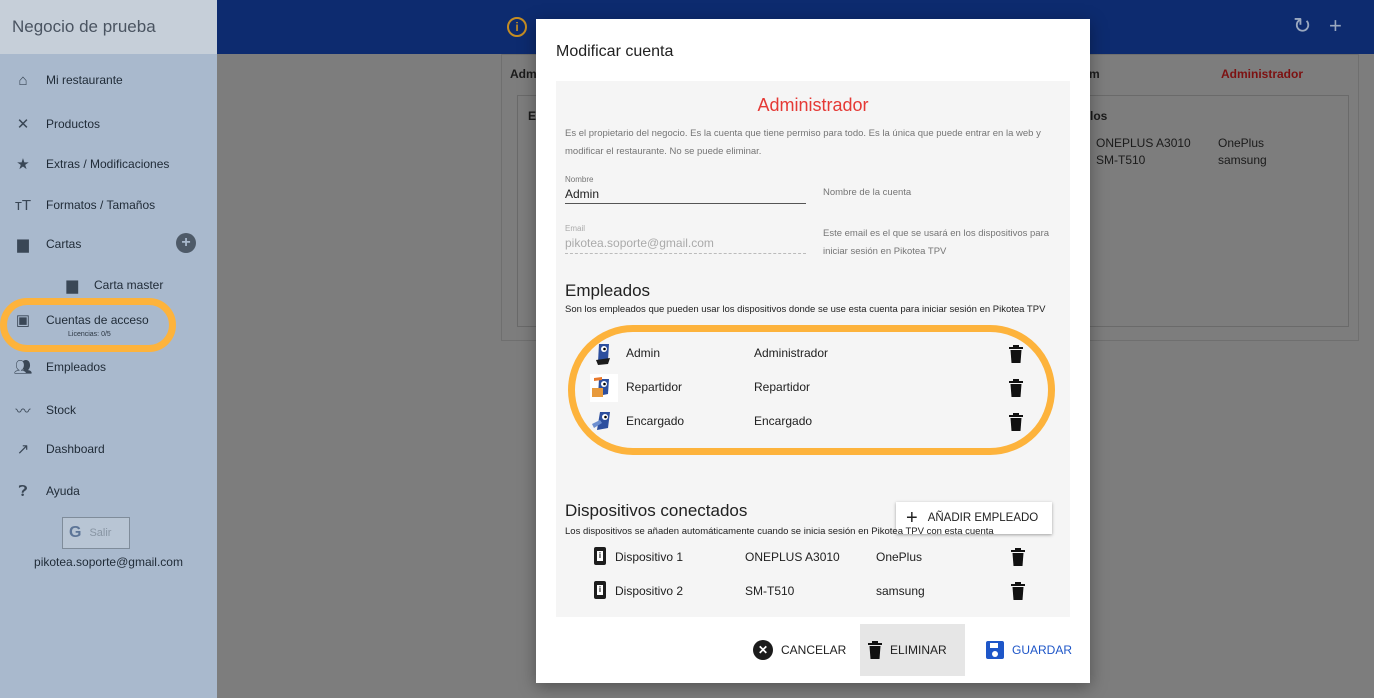  I want to click on people-icon: 👥︎, so click(23, 367).